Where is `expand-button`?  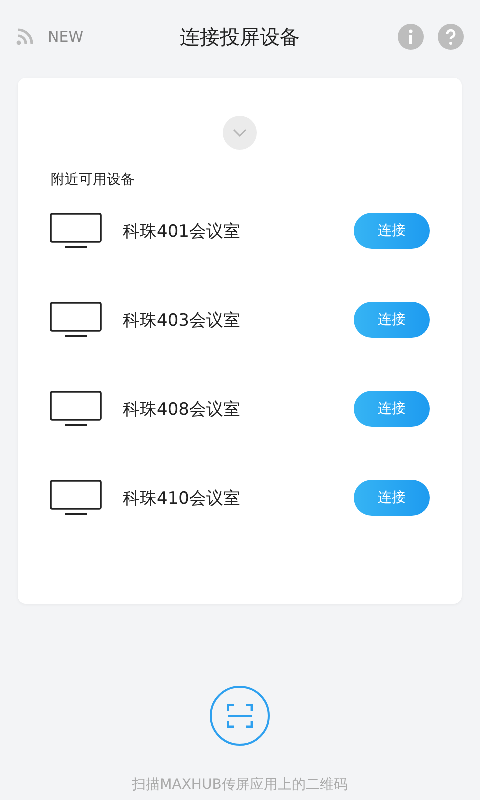 expand-button is located at coordinates (240, 133).